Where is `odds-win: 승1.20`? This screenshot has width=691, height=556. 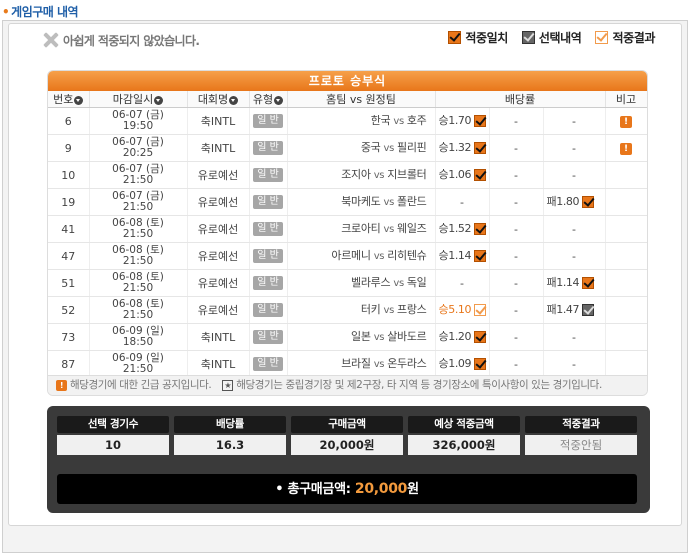 odds-win: 승1.20 is located at coordinates (462, 337).